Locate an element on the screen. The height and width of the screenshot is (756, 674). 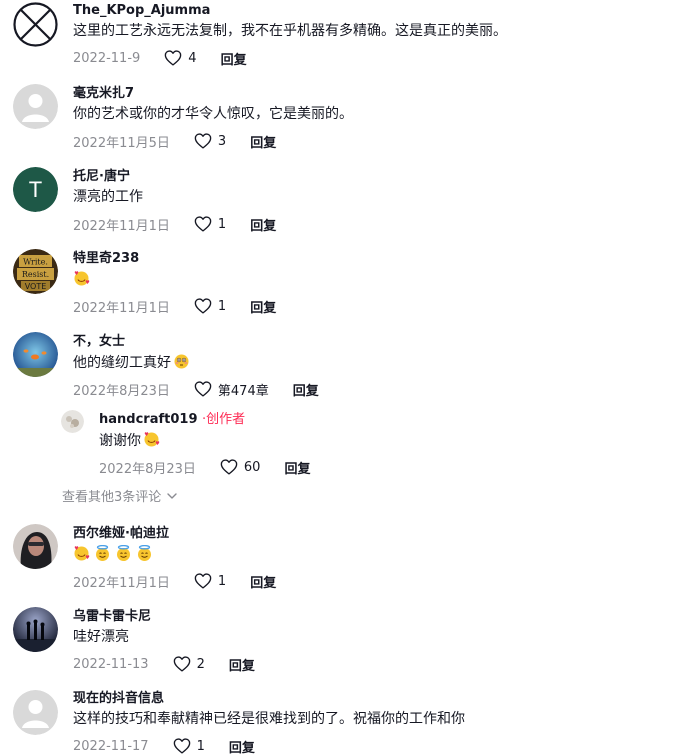
creator-username: handcraft019 is located at coordinates (148, 419).